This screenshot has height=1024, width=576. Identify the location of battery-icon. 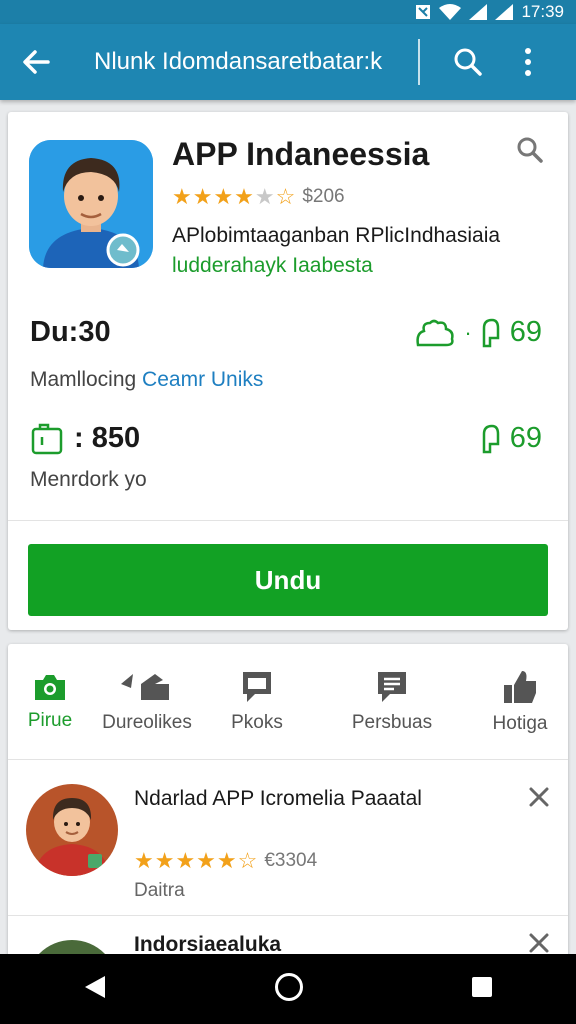
(504, 12).